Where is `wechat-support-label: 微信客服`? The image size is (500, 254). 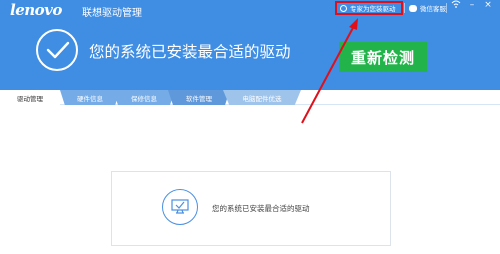
wechat-support-label: 微信客服 is located at coordinates (433, 9).